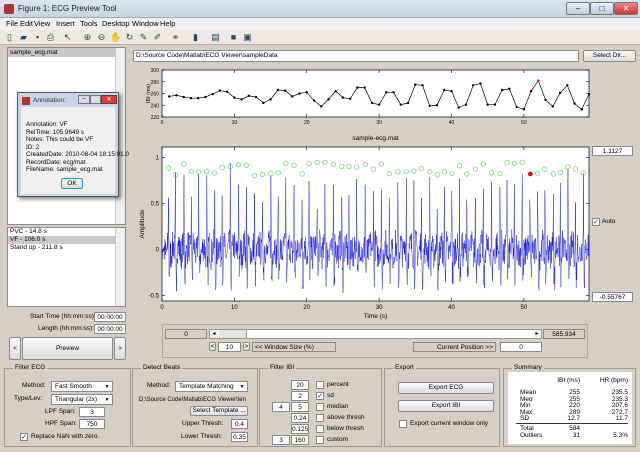 The width and height of the screenshot is (640, 452). Describe the element at coordinates (203, 423) in the screenshot. I see `upper-thresh-label: Upper Thresh:` at that location.